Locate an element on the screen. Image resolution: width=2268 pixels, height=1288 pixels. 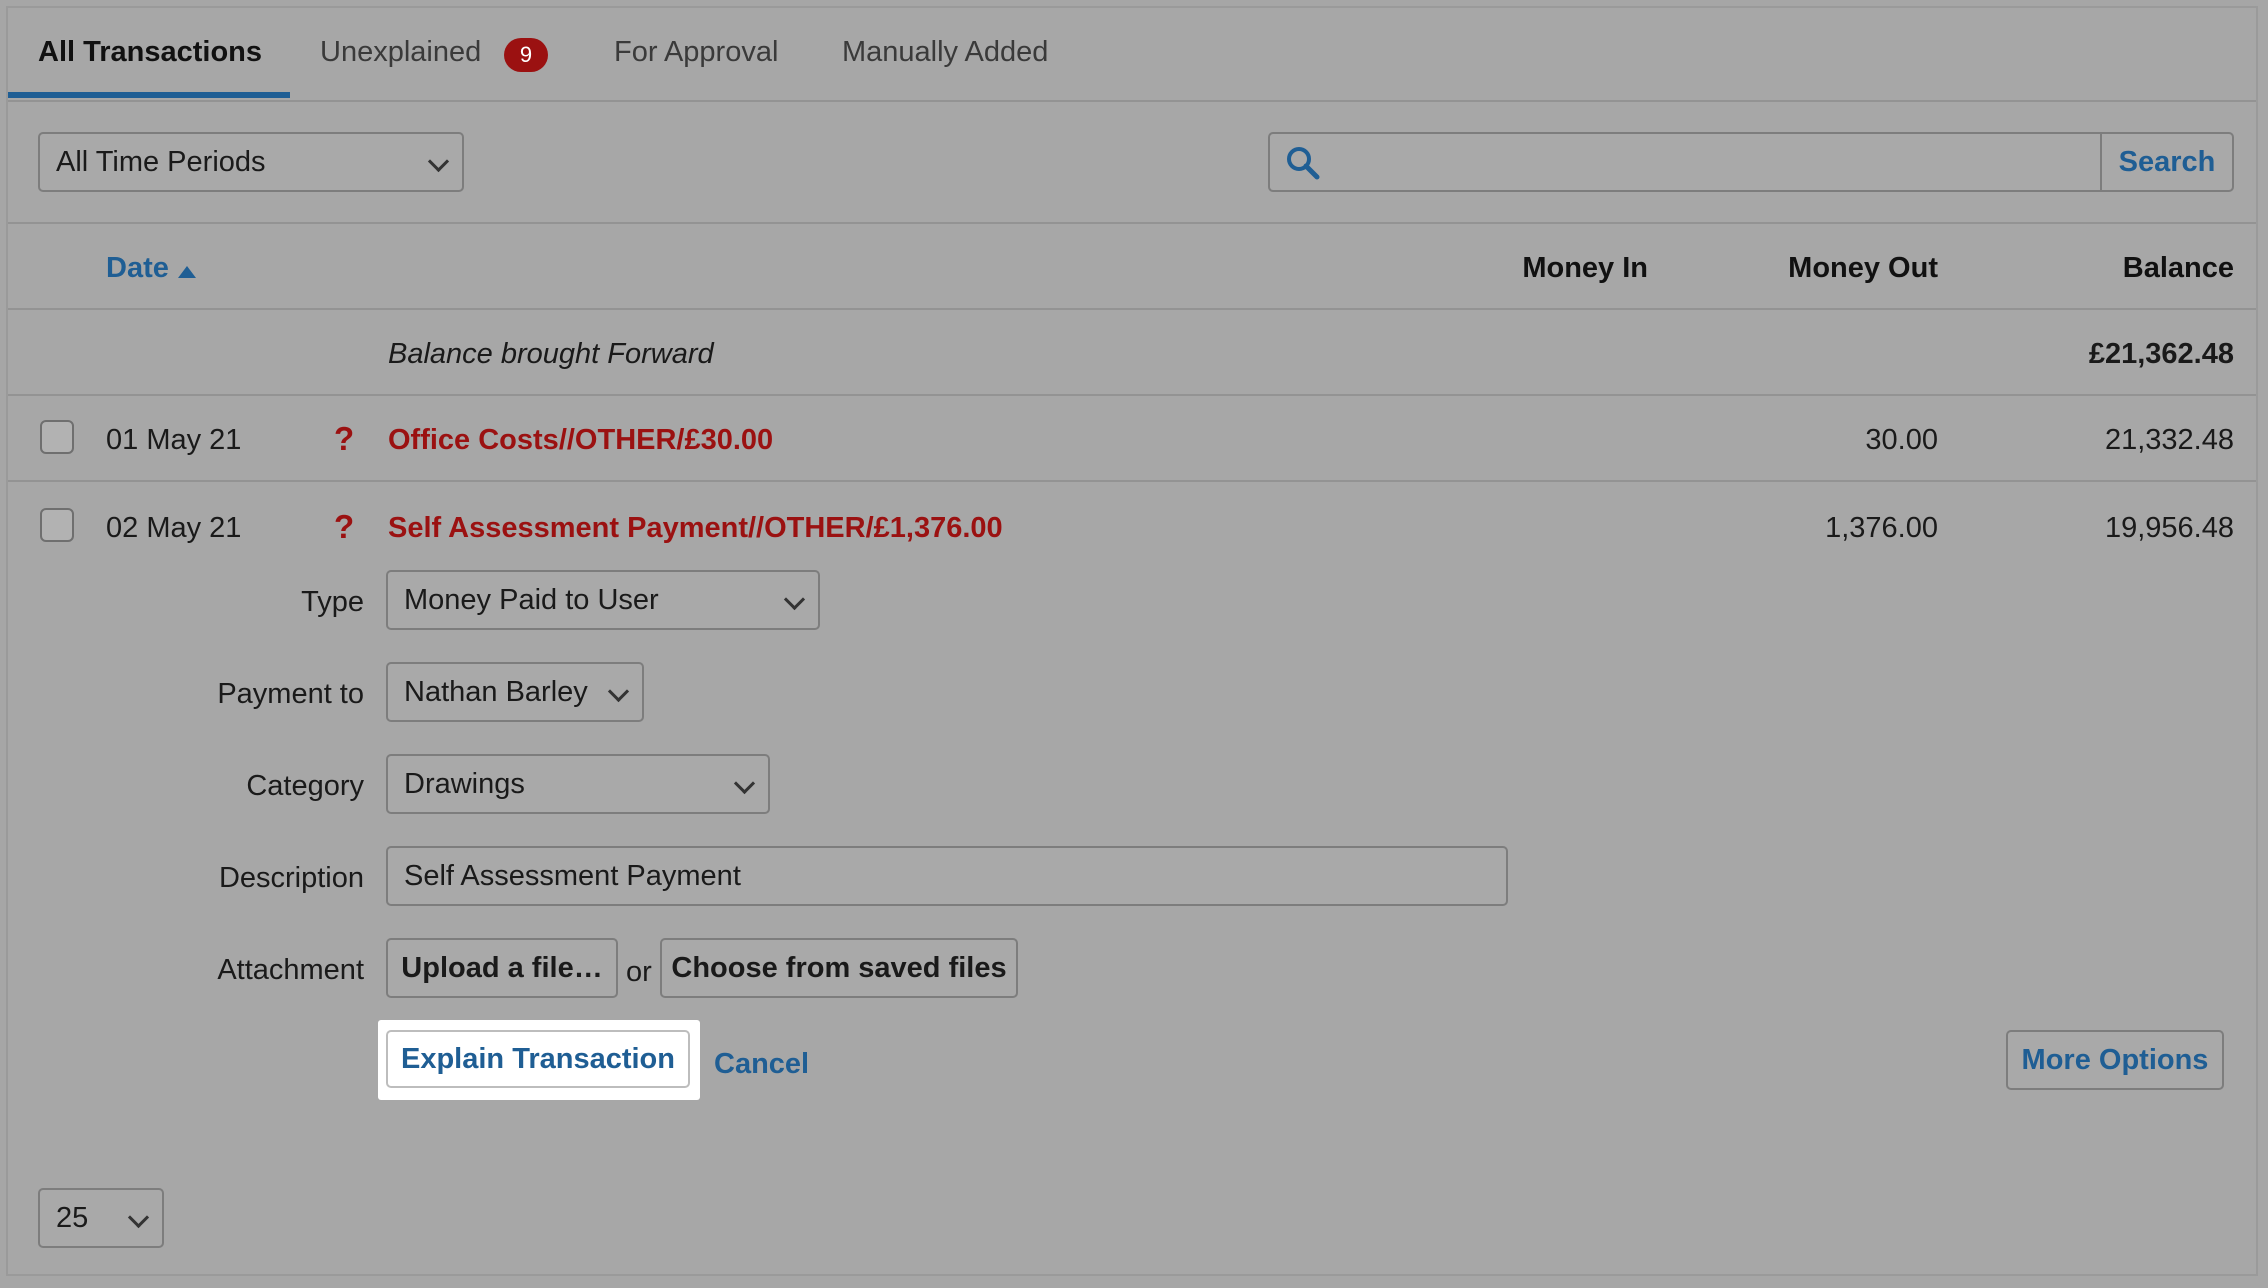
explain-button-highlight: Explain Transaction is located at coordinates (539, 1060).